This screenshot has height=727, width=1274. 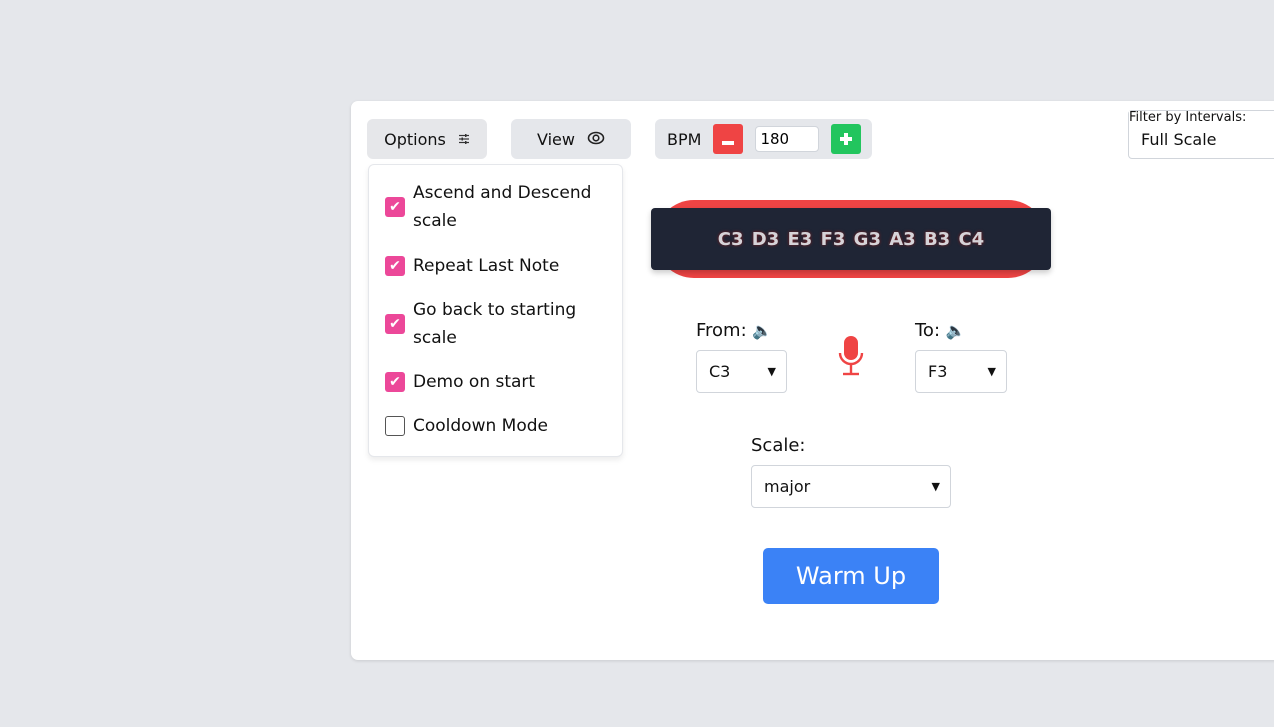 I want to click on microphone-icon, so click(x=851, y=358).